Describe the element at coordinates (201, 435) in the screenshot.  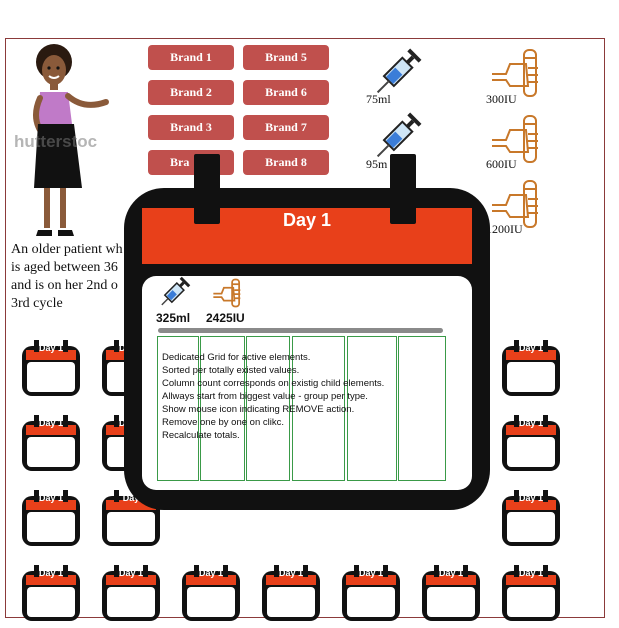
I see `note-line: Recalculate totals.` at that location.